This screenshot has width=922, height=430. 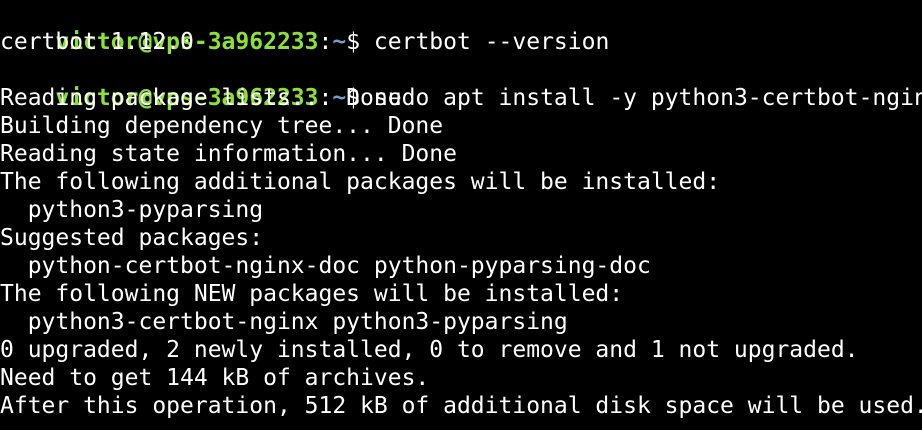 What do you see at coordinates (228, 154) in the screenshot?
I see `output-line: Reading state information... Done` at bounding box center [228, 154].